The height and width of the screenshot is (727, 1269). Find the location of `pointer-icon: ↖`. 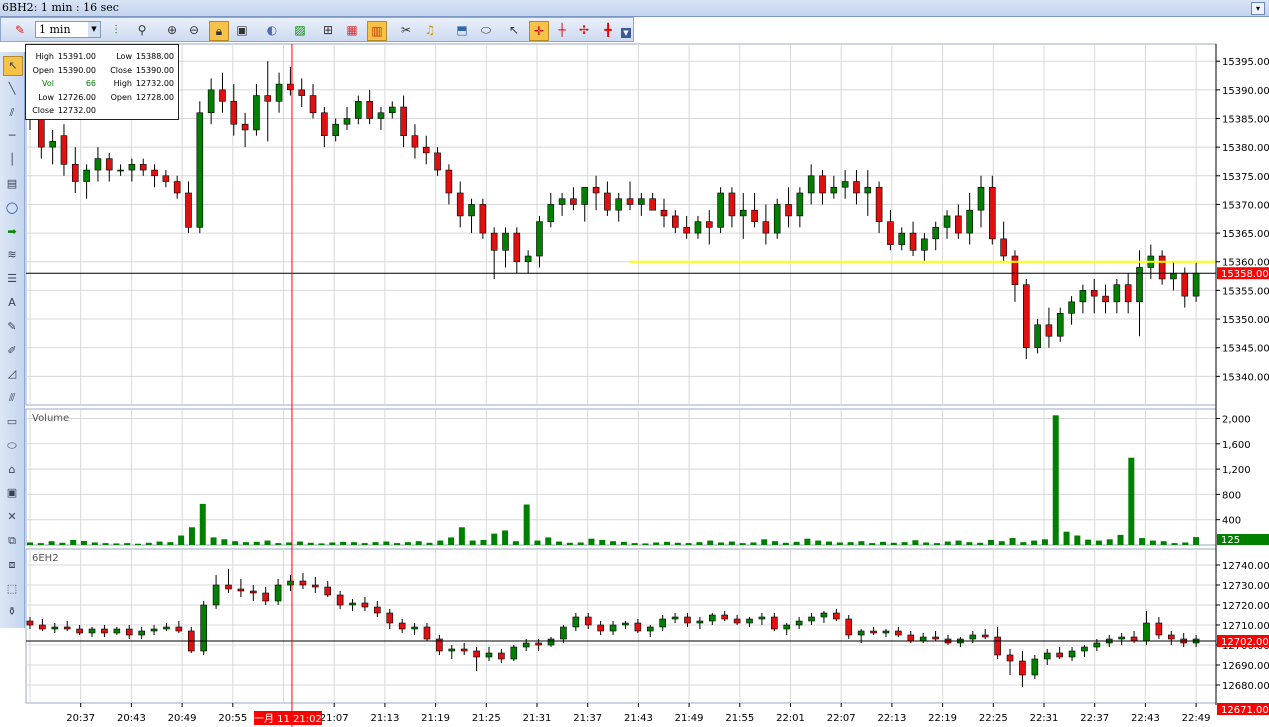

pointer-icon: ↖ is located at coordinates (514, 30).